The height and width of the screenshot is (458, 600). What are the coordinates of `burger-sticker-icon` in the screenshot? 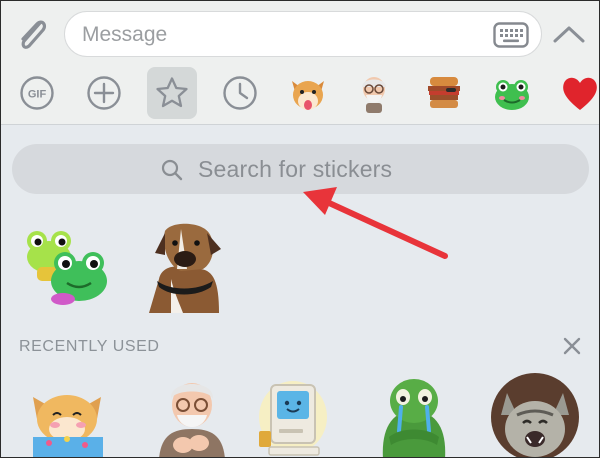 It's located at (444, 92).